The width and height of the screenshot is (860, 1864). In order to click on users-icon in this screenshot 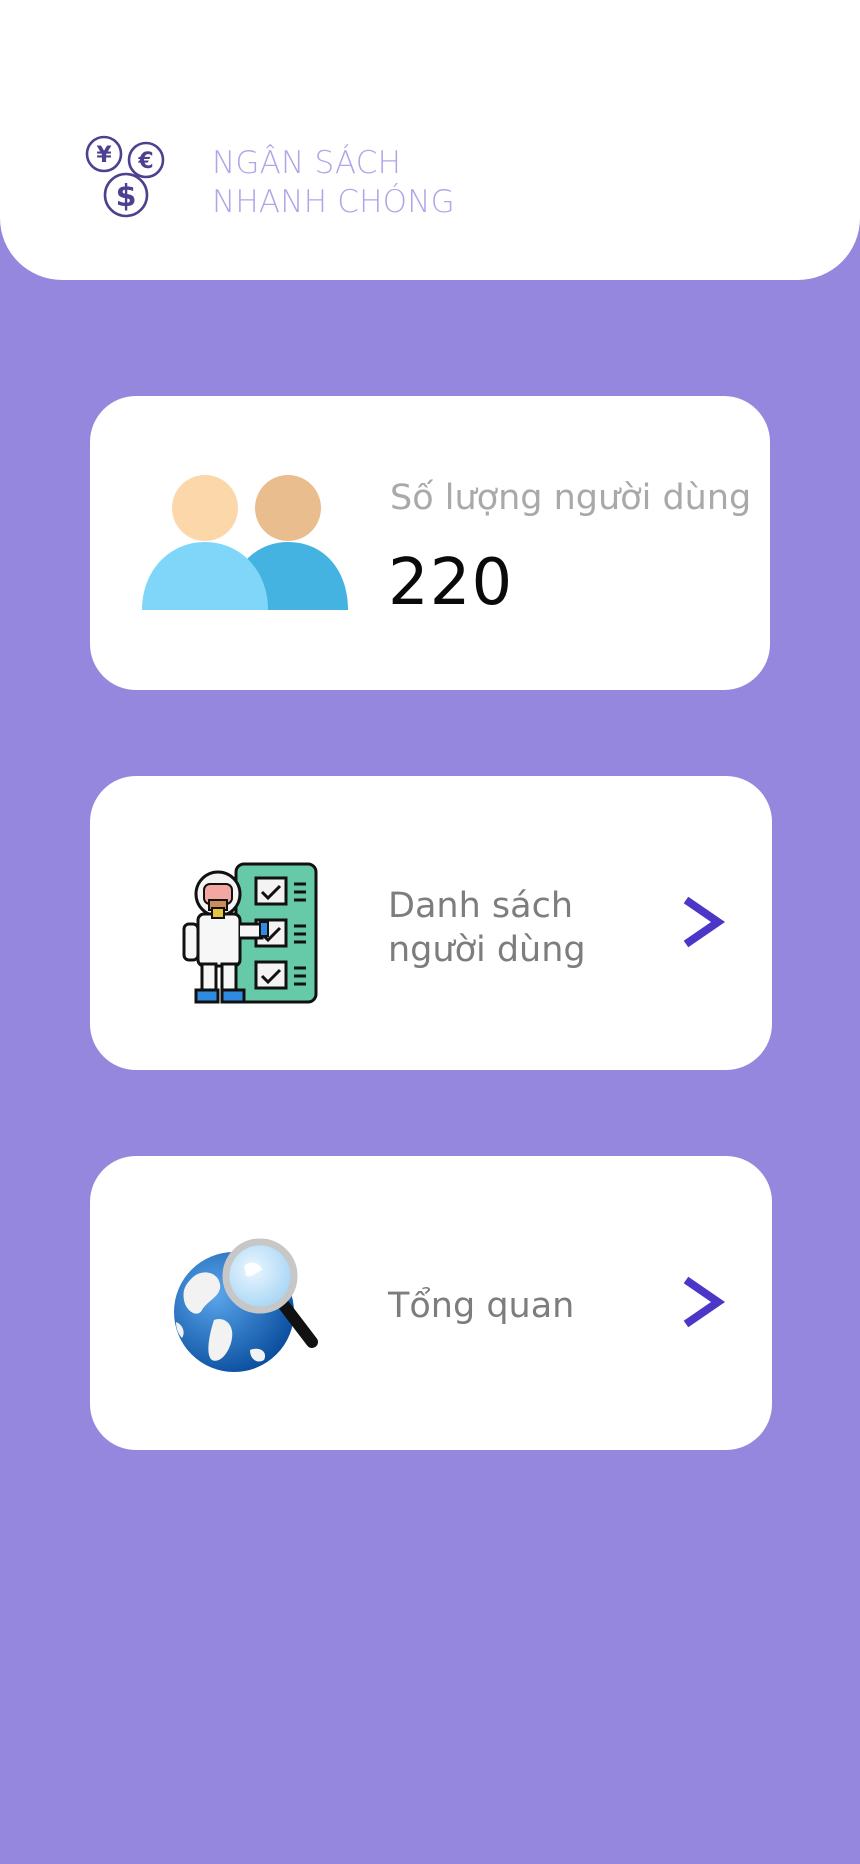, I will do `click(245, 542)`.